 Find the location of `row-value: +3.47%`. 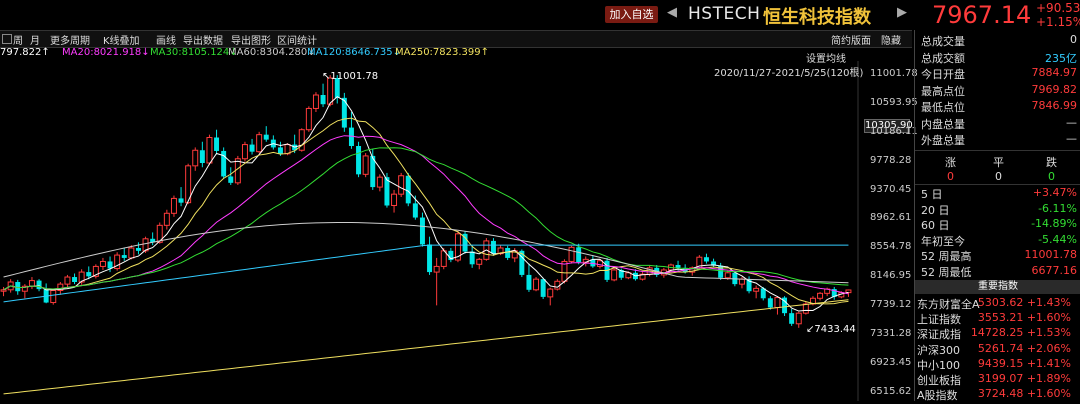

row-value: +3.47% is located at coordinates (1054, 192).